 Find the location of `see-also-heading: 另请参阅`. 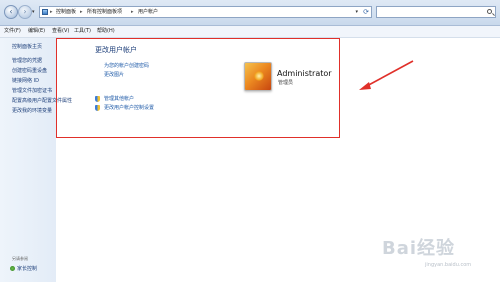

see-also-heading: 另请参阅 is located at coordinates (20, 258).